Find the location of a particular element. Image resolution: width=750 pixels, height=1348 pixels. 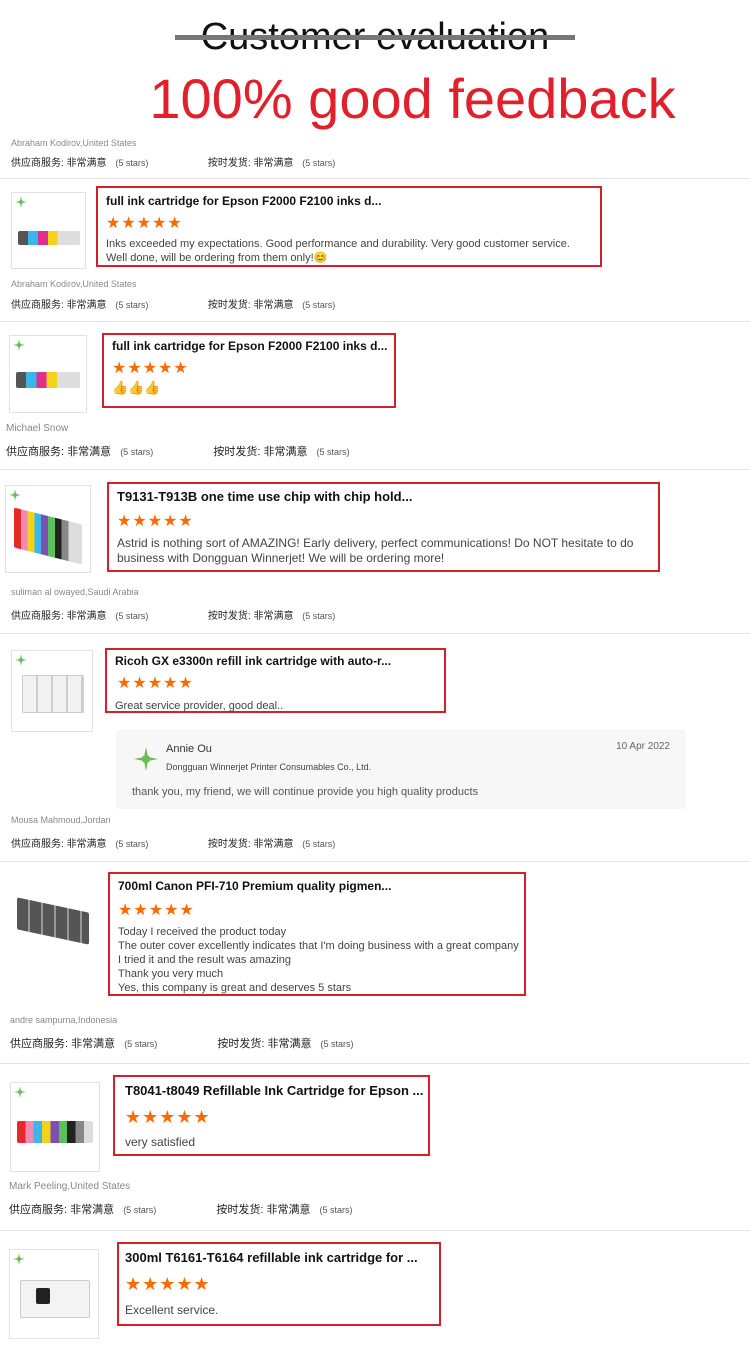

review-text-line: Today I received the product today is located at coordinates (202, 932).